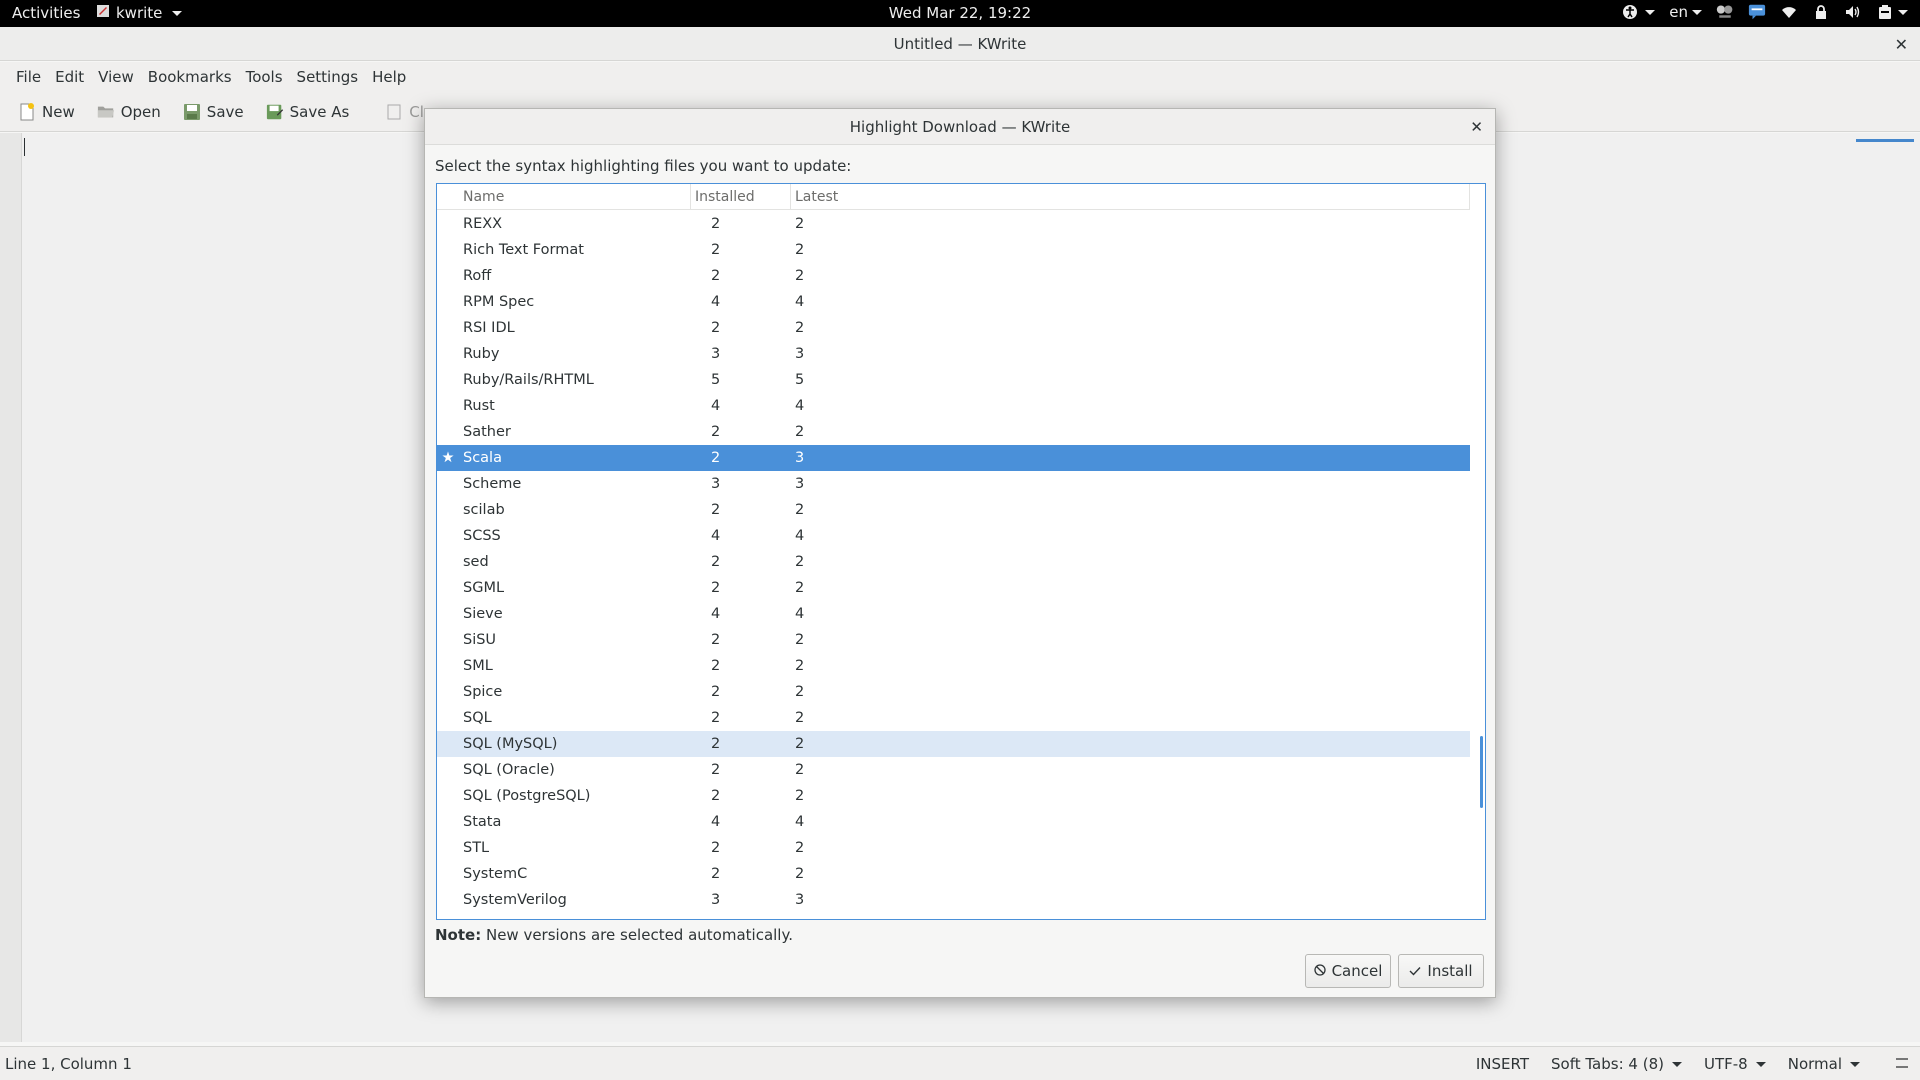 Image resolution: width=1920 pixels, height=1080 pixels. I want to click on activities-button: Activities, so click(46, 13).